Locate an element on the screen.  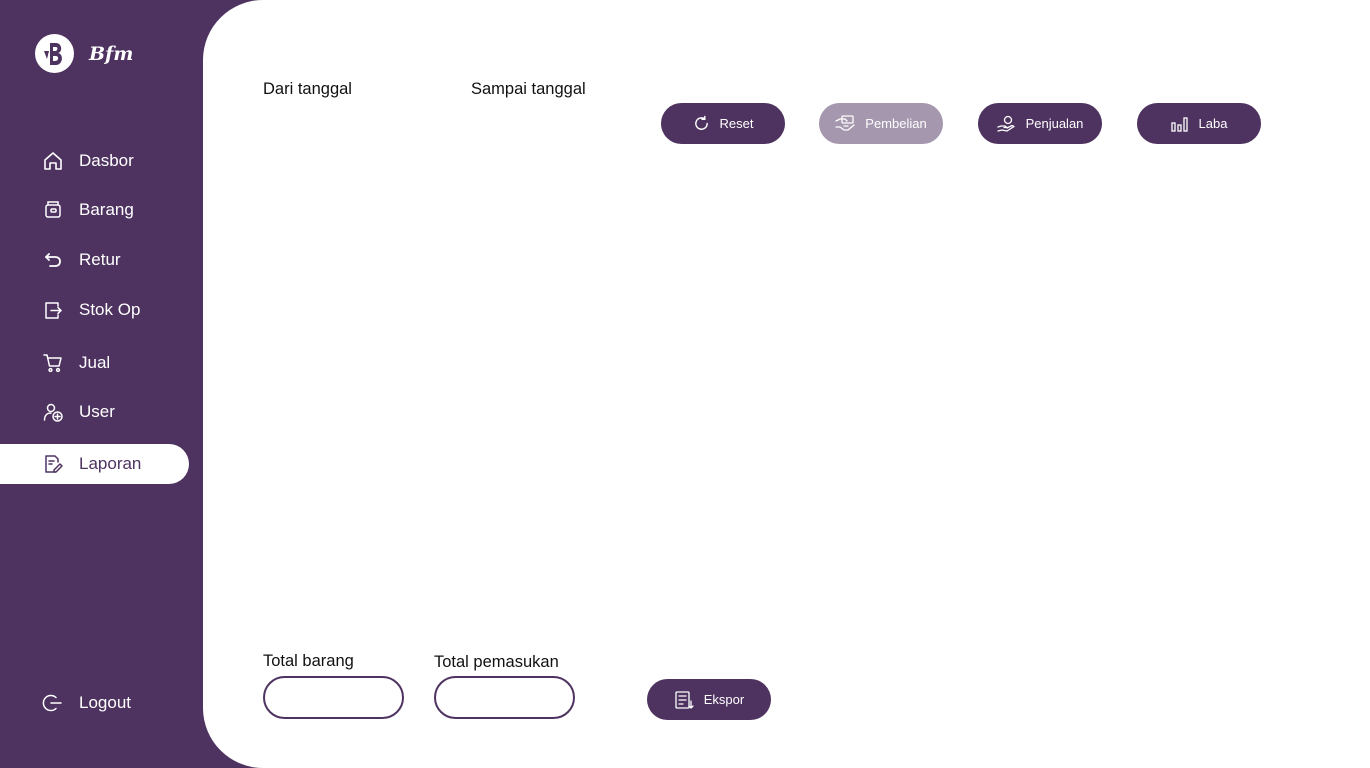
sidebar-item-stok-op: Stok Op is located at coordinates (94, 310).